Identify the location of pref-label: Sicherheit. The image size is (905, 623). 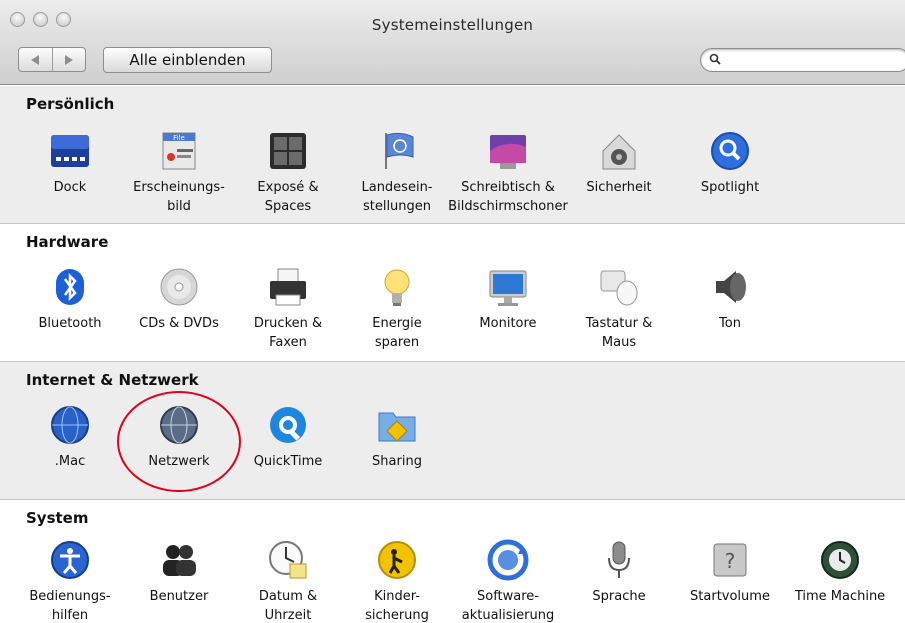
(619, 187).